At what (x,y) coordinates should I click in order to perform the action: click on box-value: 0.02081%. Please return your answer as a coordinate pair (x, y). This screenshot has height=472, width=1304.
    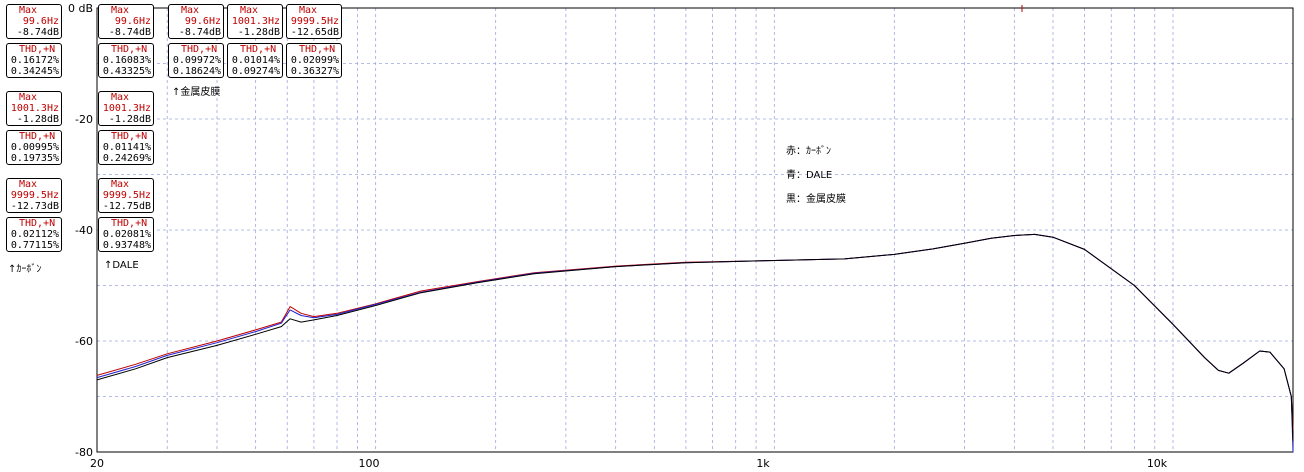
    Looking at the image, I should click on (126, 234).